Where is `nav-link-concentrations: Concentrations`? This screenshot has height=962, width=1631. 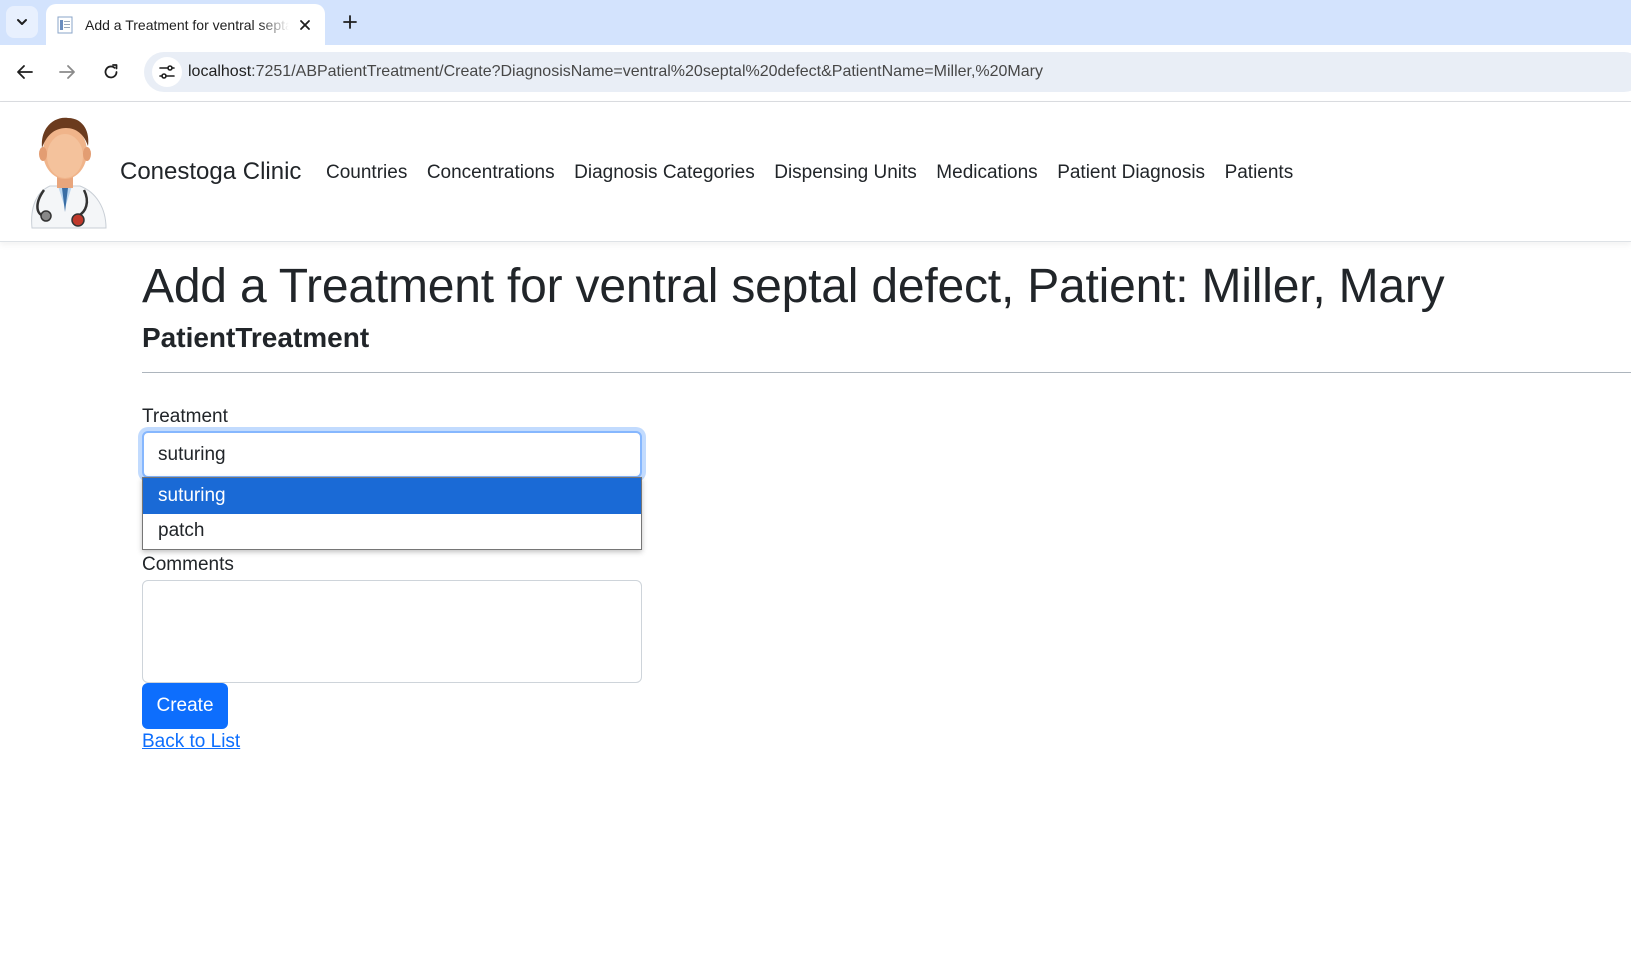
nav-link-concentrations: Concentrations is located at coordinates (491, 173).